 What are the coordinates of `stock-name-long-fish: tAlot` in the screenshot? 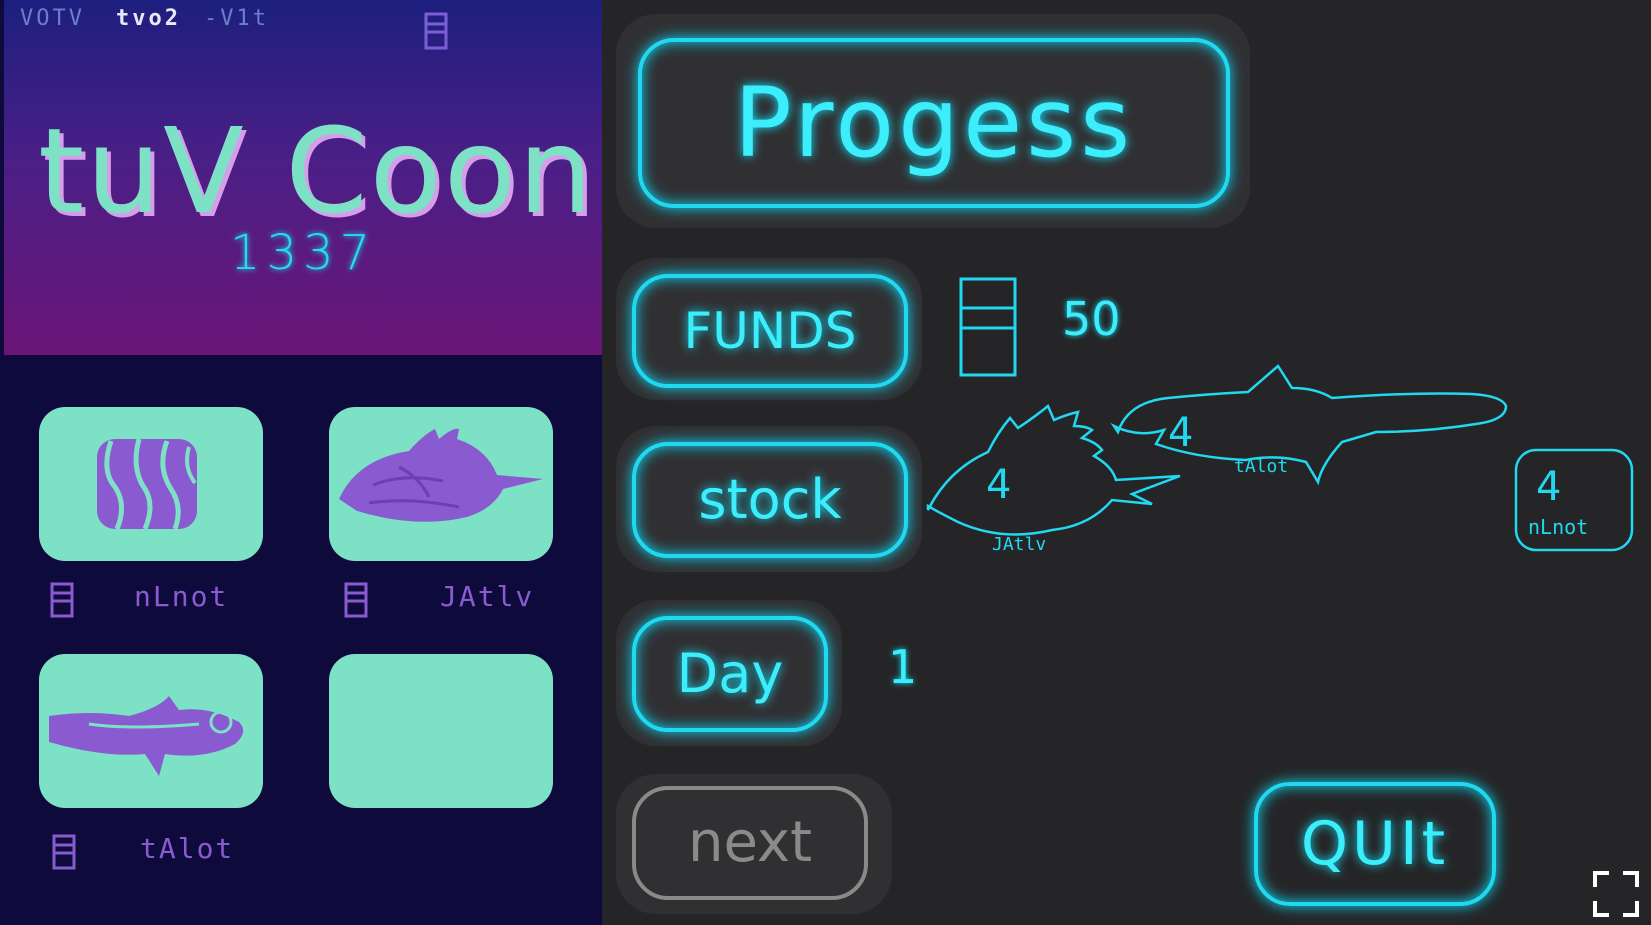 It's located at (1261, 466).